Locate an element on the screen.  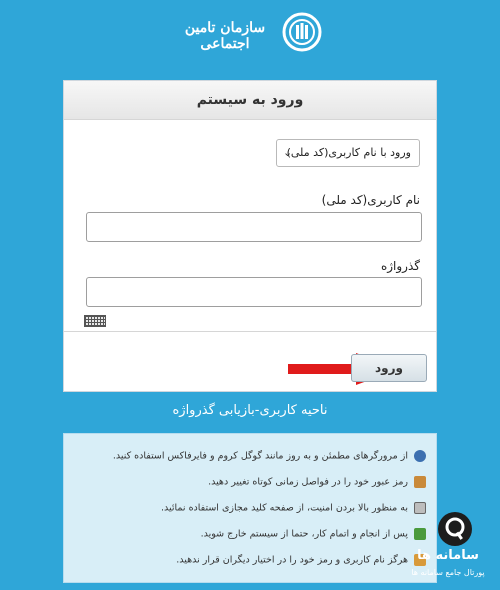
password-recovery-link: ناحیه کاربری-بازیابی گذرواژه is located at coordinates (250, 410).